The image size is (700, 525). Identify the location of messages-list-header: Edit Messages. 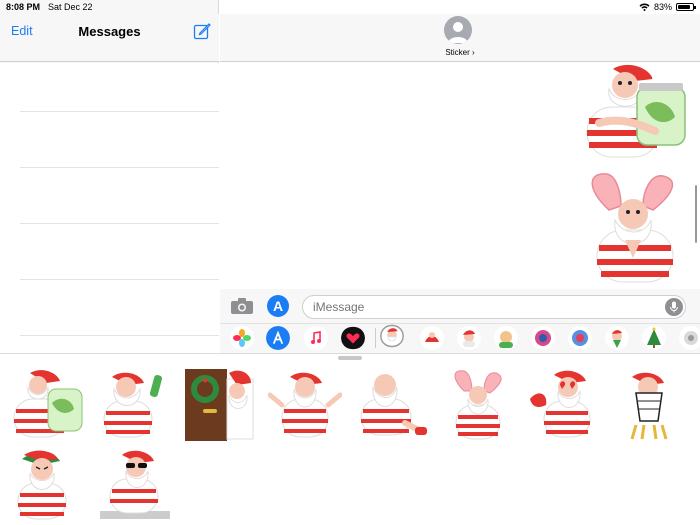
(109, 38).